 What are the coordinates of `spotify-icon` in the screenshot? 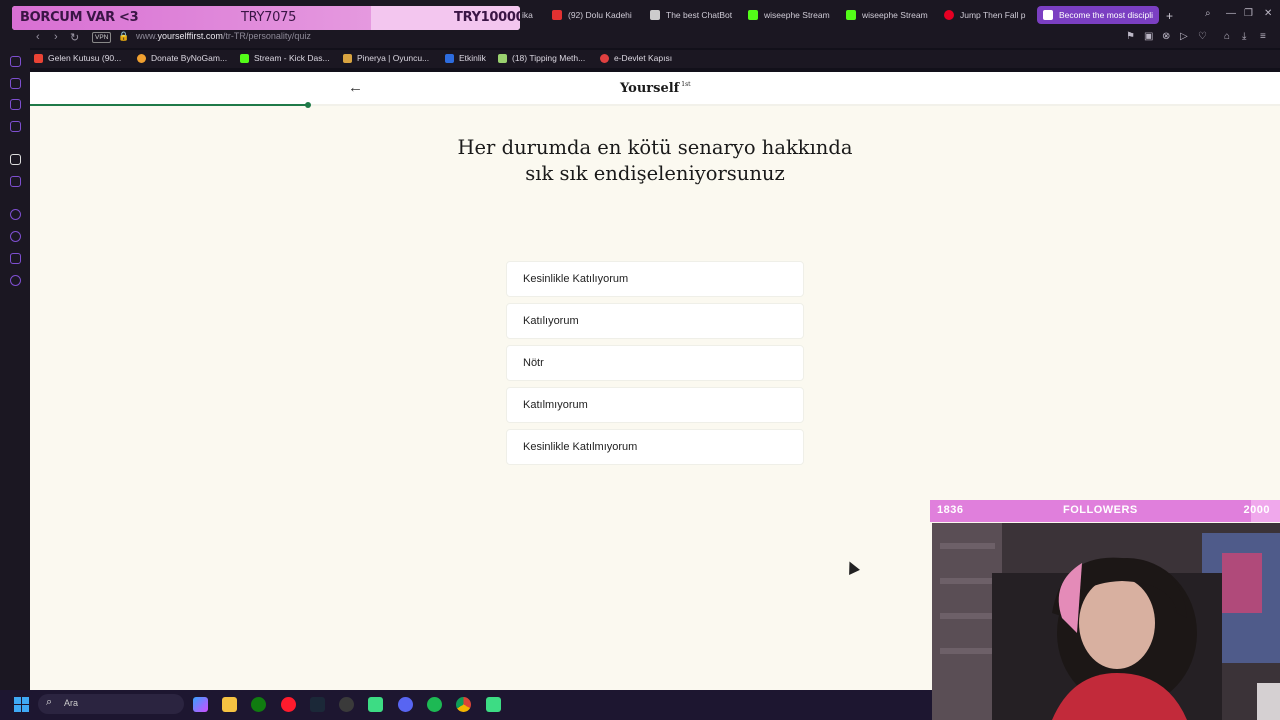 It's located at (434, 704).